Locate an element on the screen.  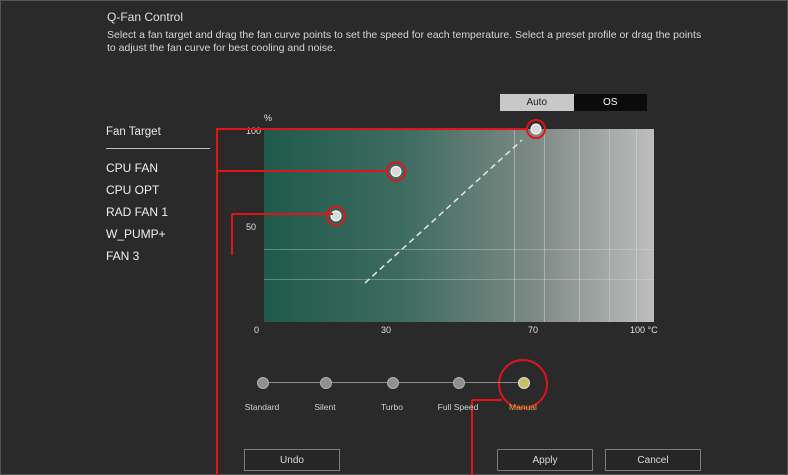
preset-dot-manual is located at coordinates (524, 383).